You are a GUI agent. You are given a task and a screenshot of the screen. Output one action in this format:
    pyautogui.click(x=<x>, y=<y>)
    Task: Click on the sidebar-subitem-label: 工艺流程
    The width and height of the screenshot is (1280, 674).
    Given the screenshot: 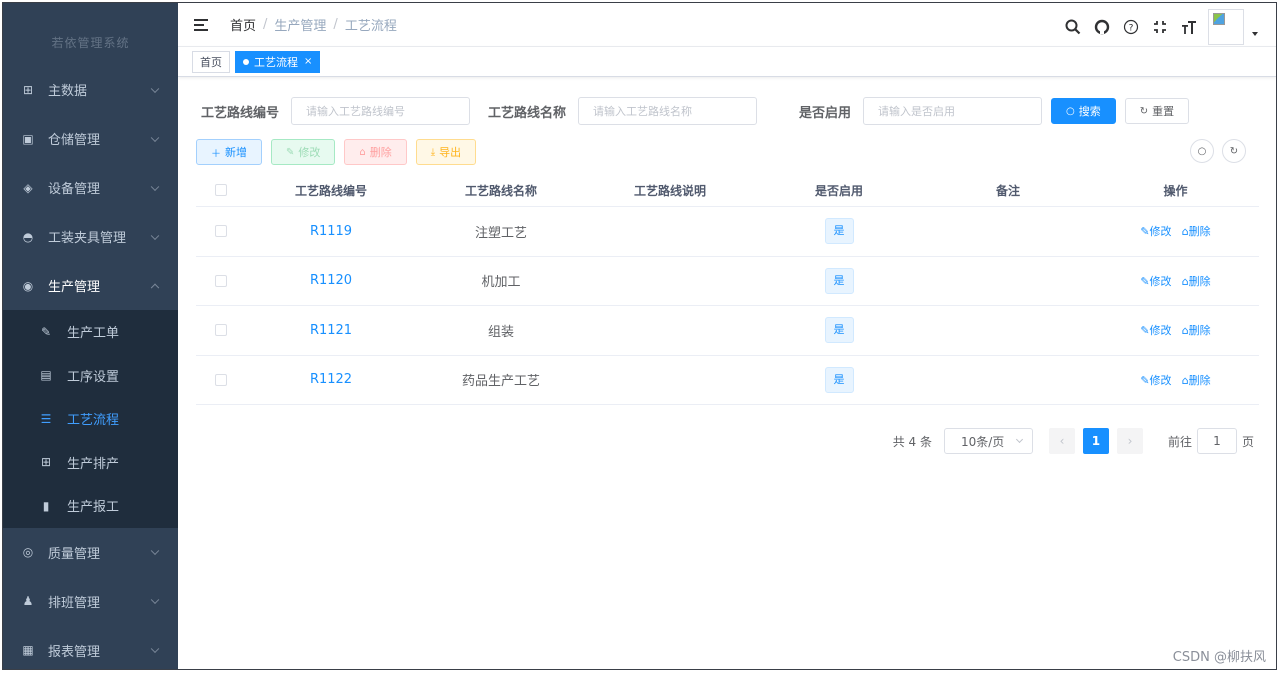 What is the action you would take?
    pyautogui.click(x=93, y=421)
    